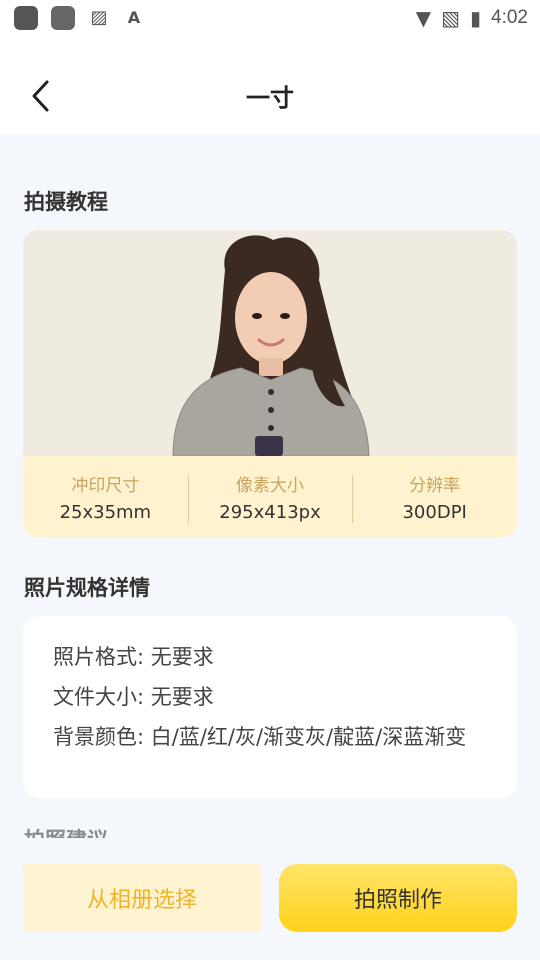 Image resolution: width=540 pixels, height=960 pixels. What do you see at coordinates (423, 18) in the screenshot?
I see `wifi-icon: ▼` at bounding box center [423, 18].